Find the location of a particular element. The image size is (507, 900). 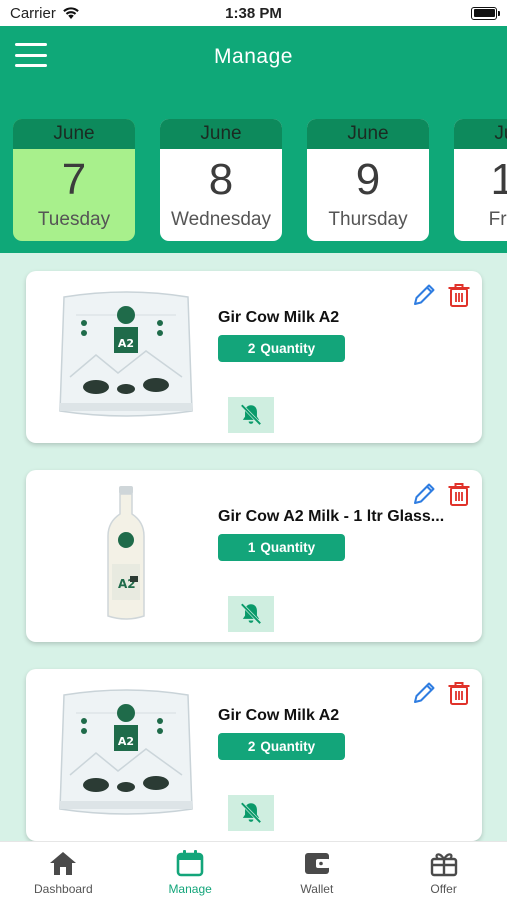

quantity-value: 1 is located at coordinates (251, 547).